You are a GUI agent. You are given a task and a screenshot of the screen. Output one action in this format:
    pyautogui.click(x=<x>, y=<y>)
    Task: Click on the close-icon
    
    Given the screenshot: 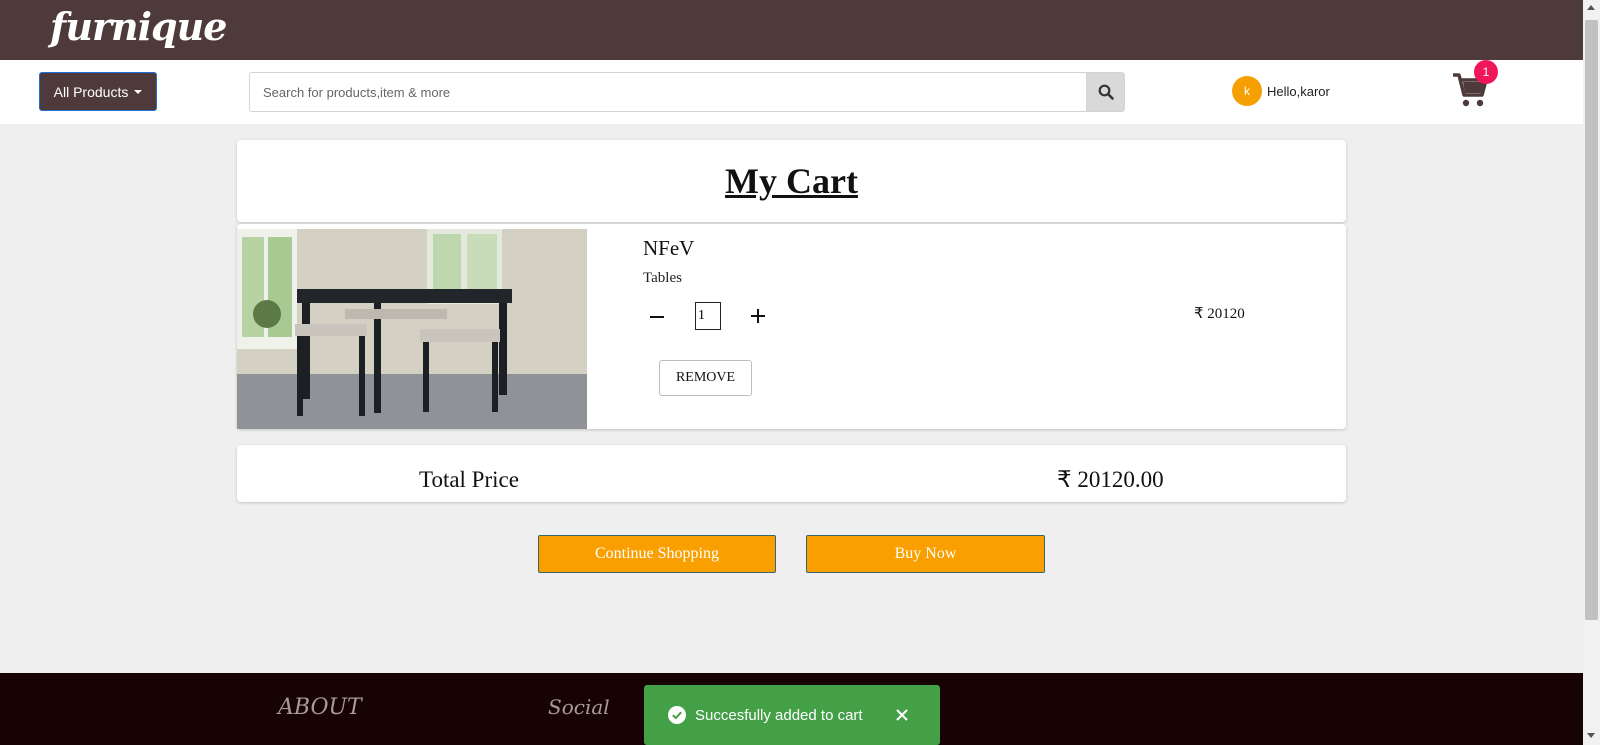 What is the action you would take?
    pyautogui.click(x=902, y=715)
    